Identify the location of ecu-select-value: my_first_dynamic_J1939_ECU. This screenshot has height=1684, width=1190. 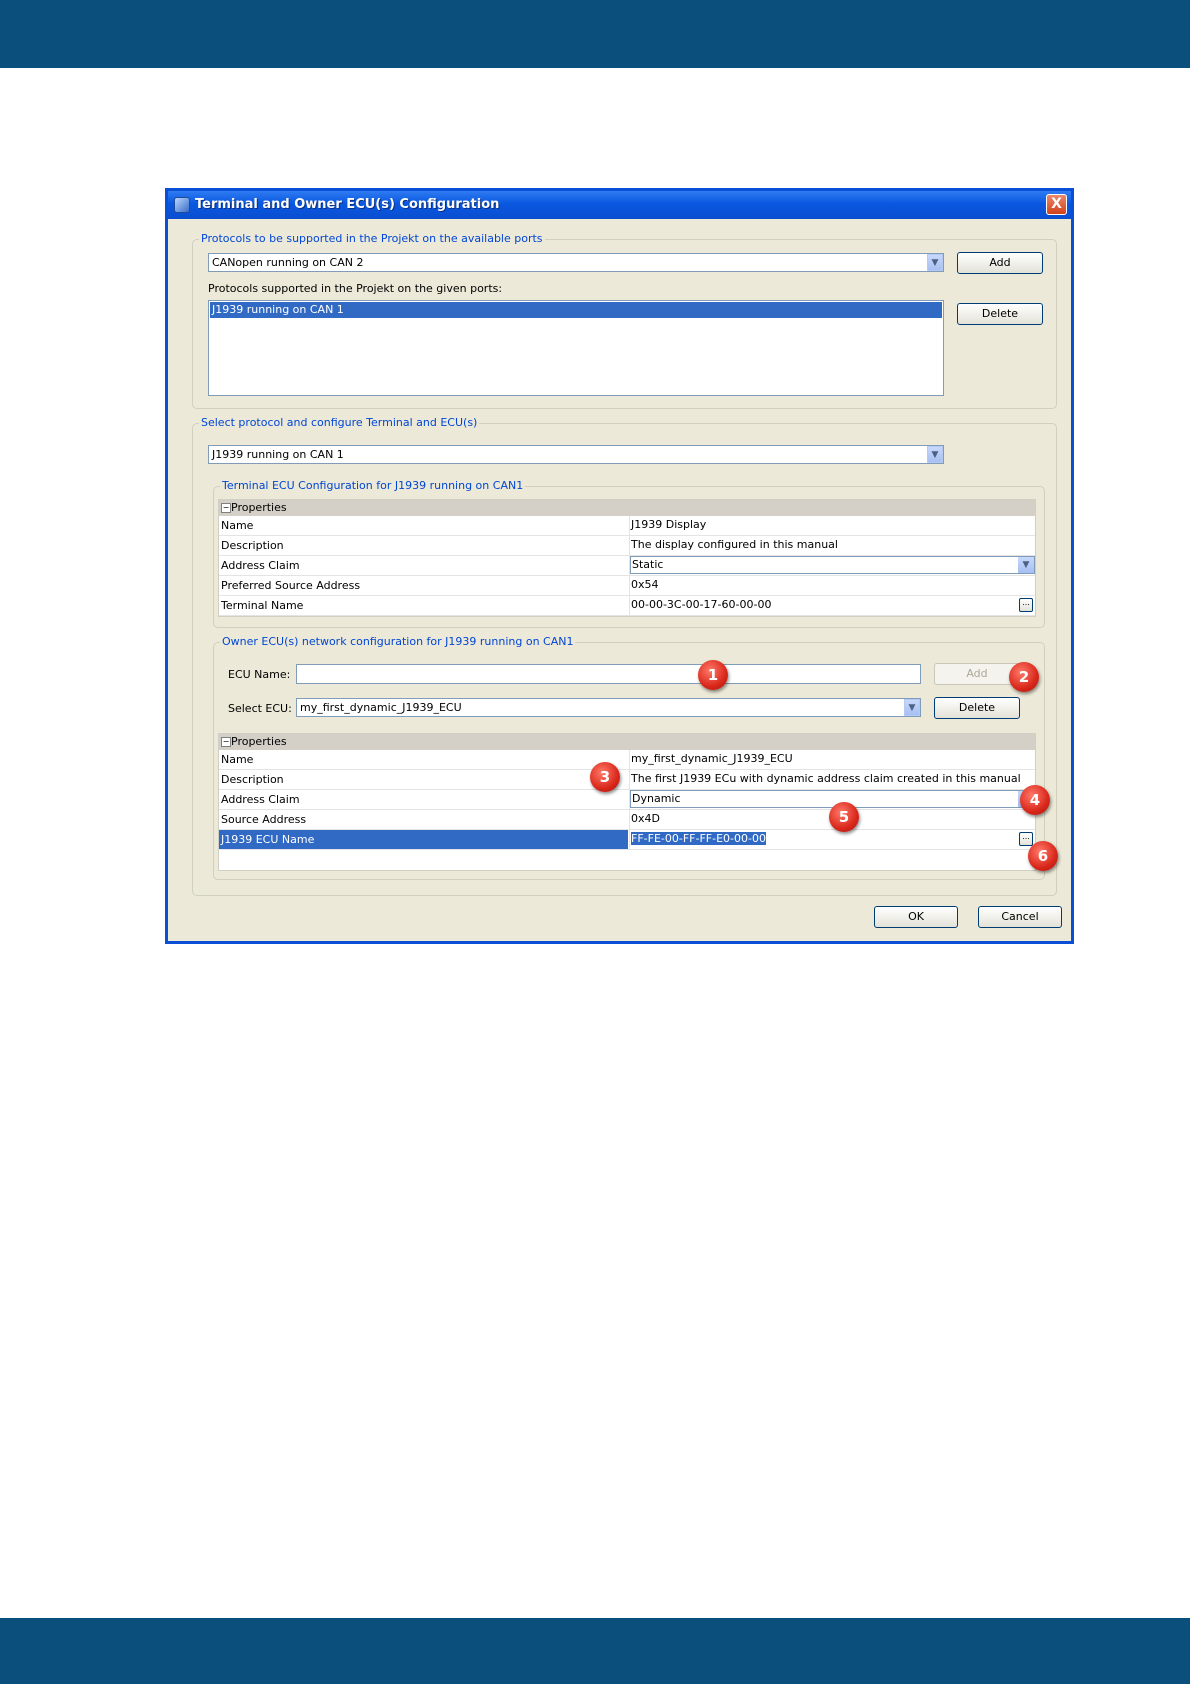
(381, 707).